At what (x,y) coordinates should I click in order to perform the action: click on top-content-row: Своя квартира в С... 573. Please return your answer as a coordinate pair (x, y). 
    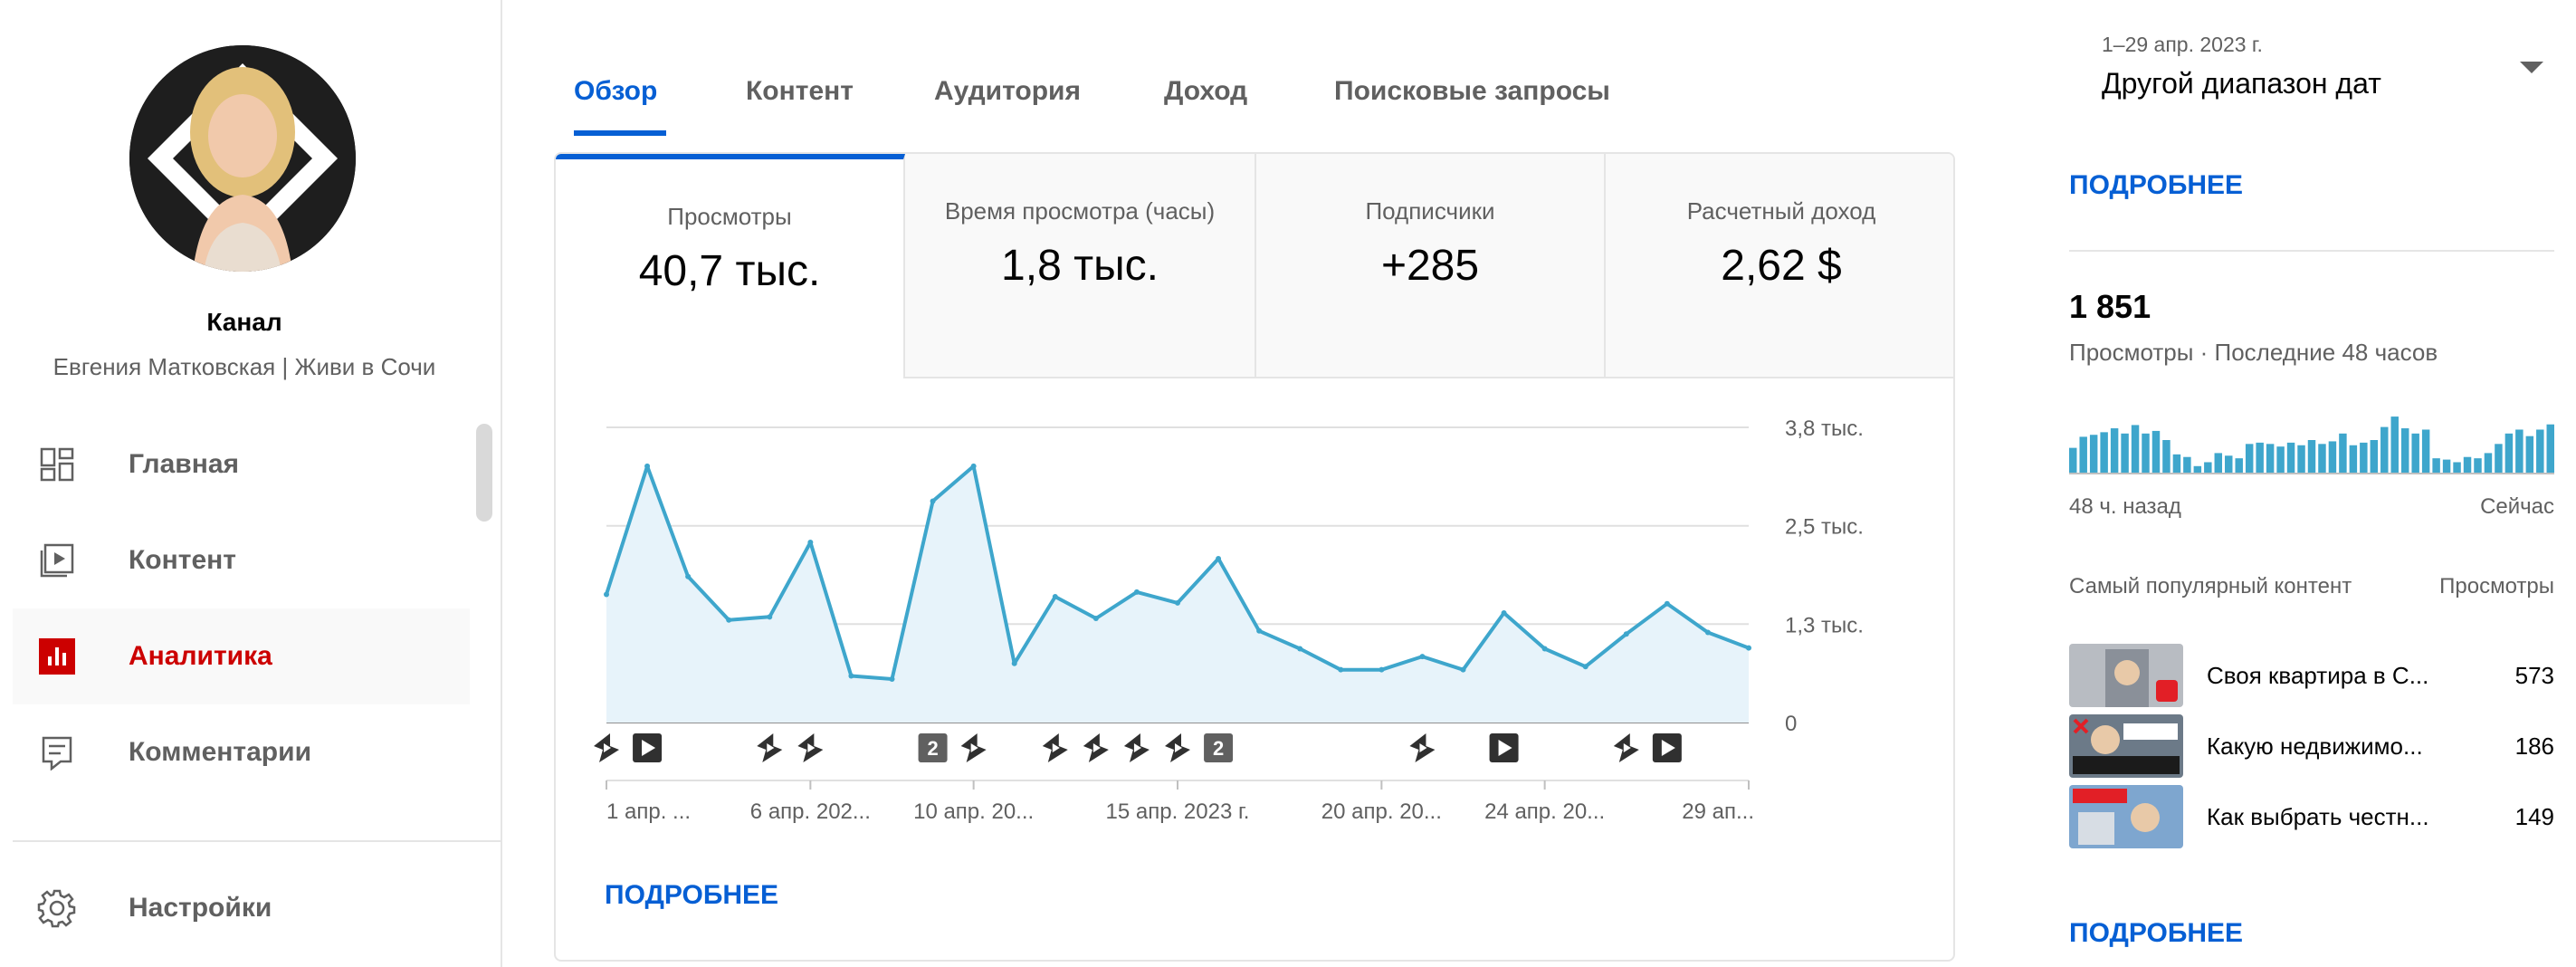
    Looking at the image, I should click on (2311, 675).